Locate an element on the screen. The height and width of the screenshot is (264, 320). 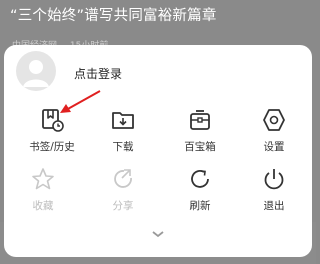
user-login-row is located at coordinates (36, 71).